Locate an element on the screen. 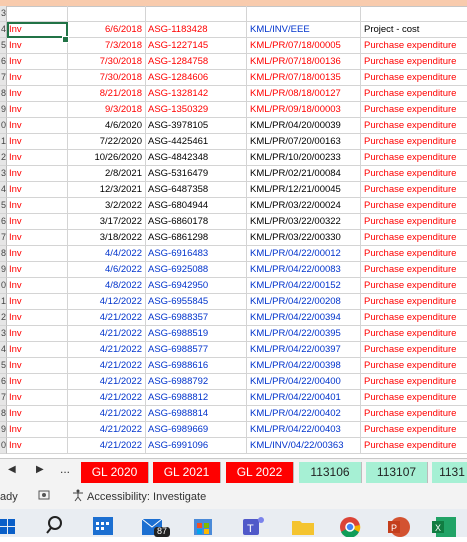  asg-id-cell: ASG-6804944 is located at coordinates (196, 206).